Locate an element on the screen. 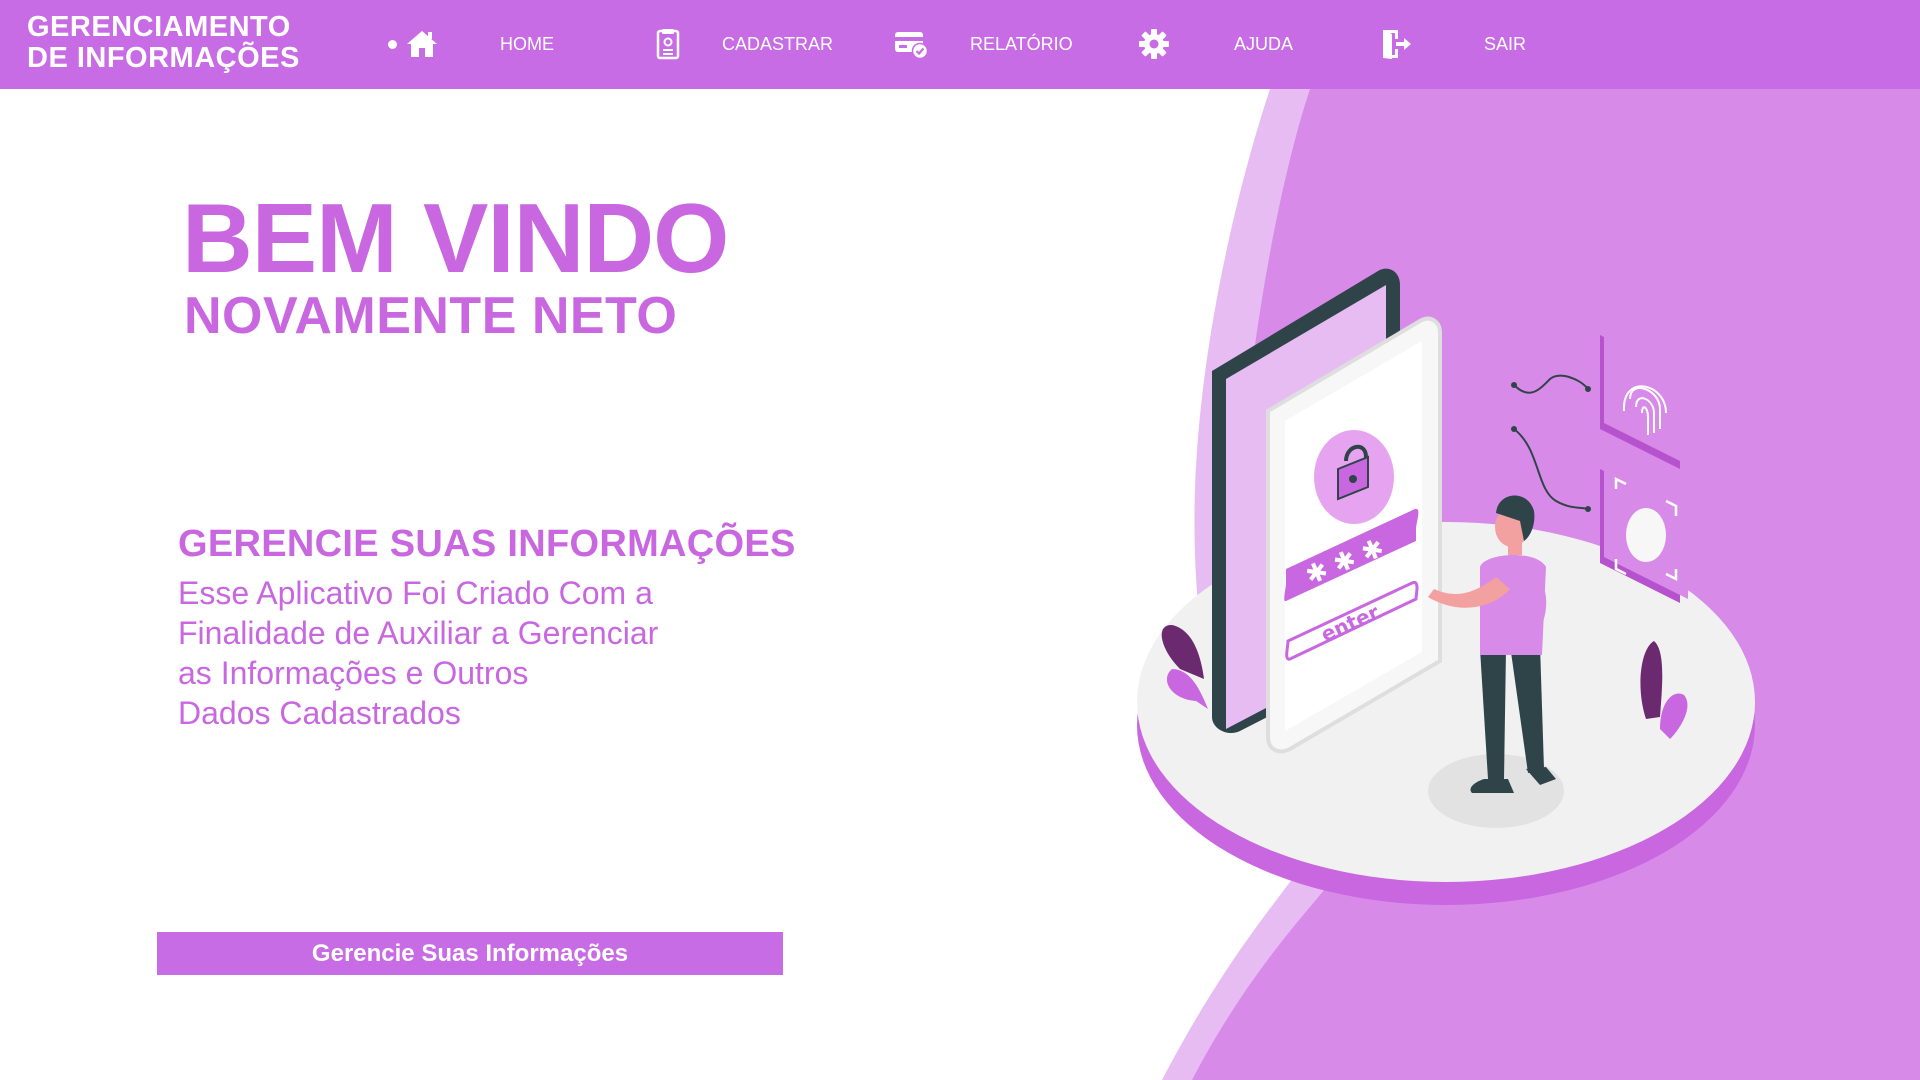  welcome-subtitle: NOVAMENTE NETO is located at coordinates (431, 316).